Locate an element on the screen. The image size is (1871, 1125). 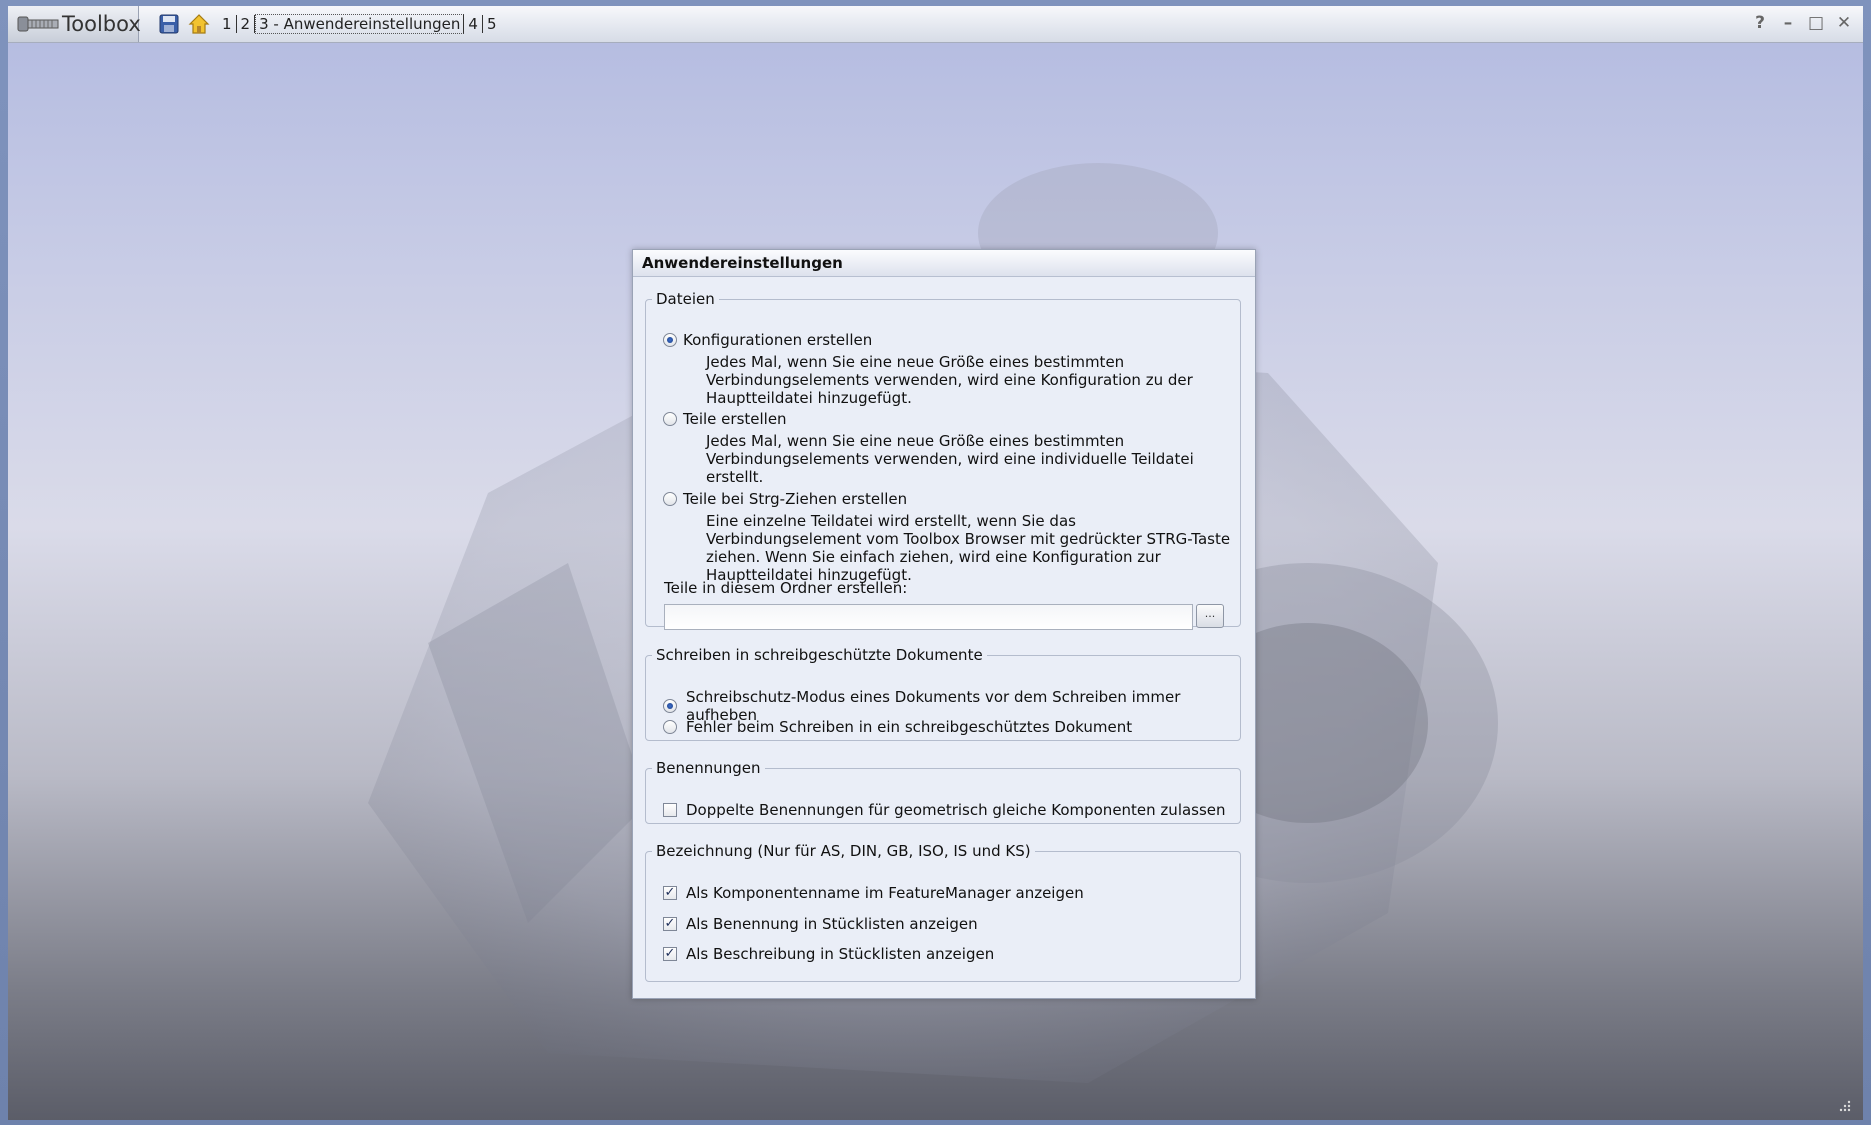
bolt-icon is located at coordinates (38, 24).